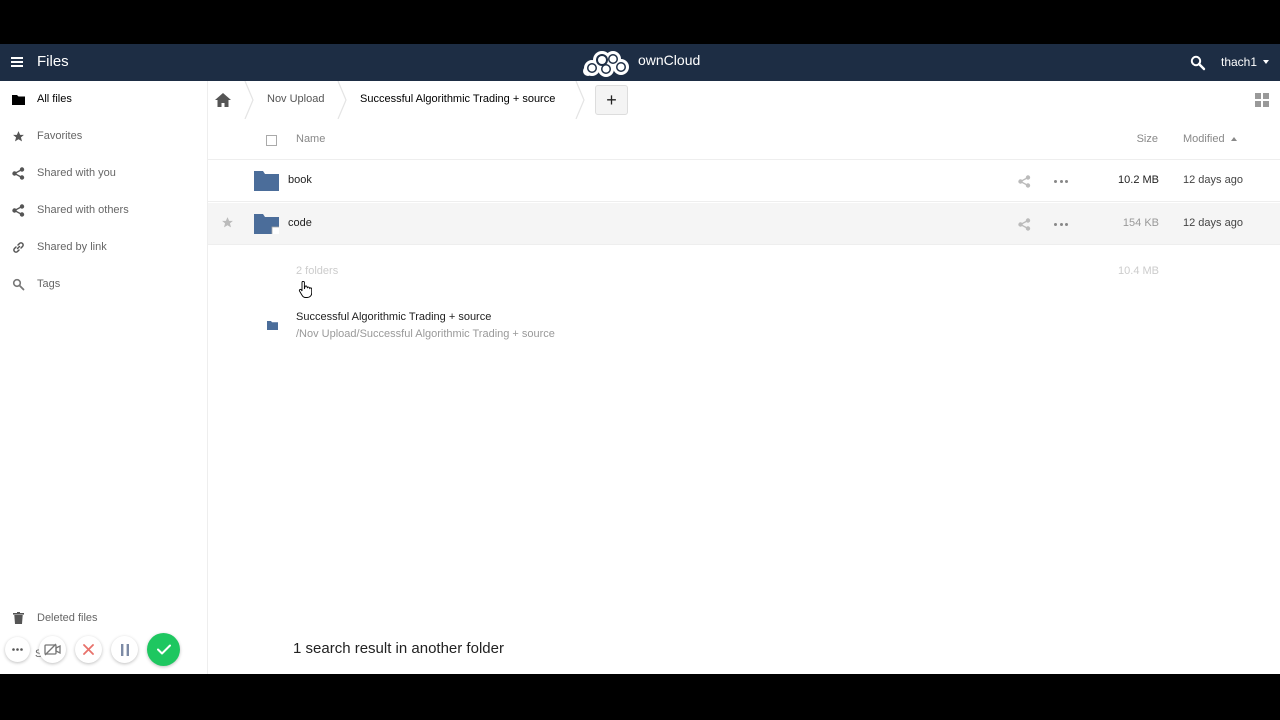 The width and height of the screenshot is (1280, 720). I want to click on column-modified-label: Modified, so click(1204, 139).